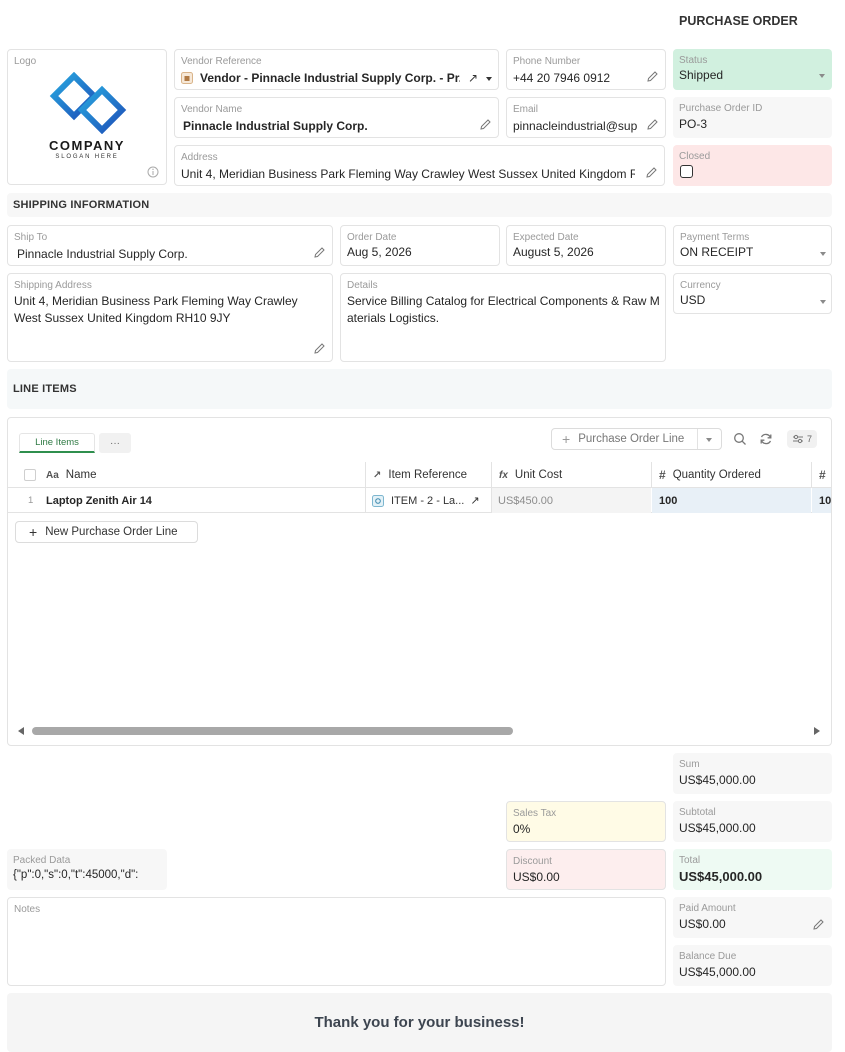 This screenshot has width=845, height=1052. I want to click on sales-tax-label: Sales Tax, so click(535, 813).